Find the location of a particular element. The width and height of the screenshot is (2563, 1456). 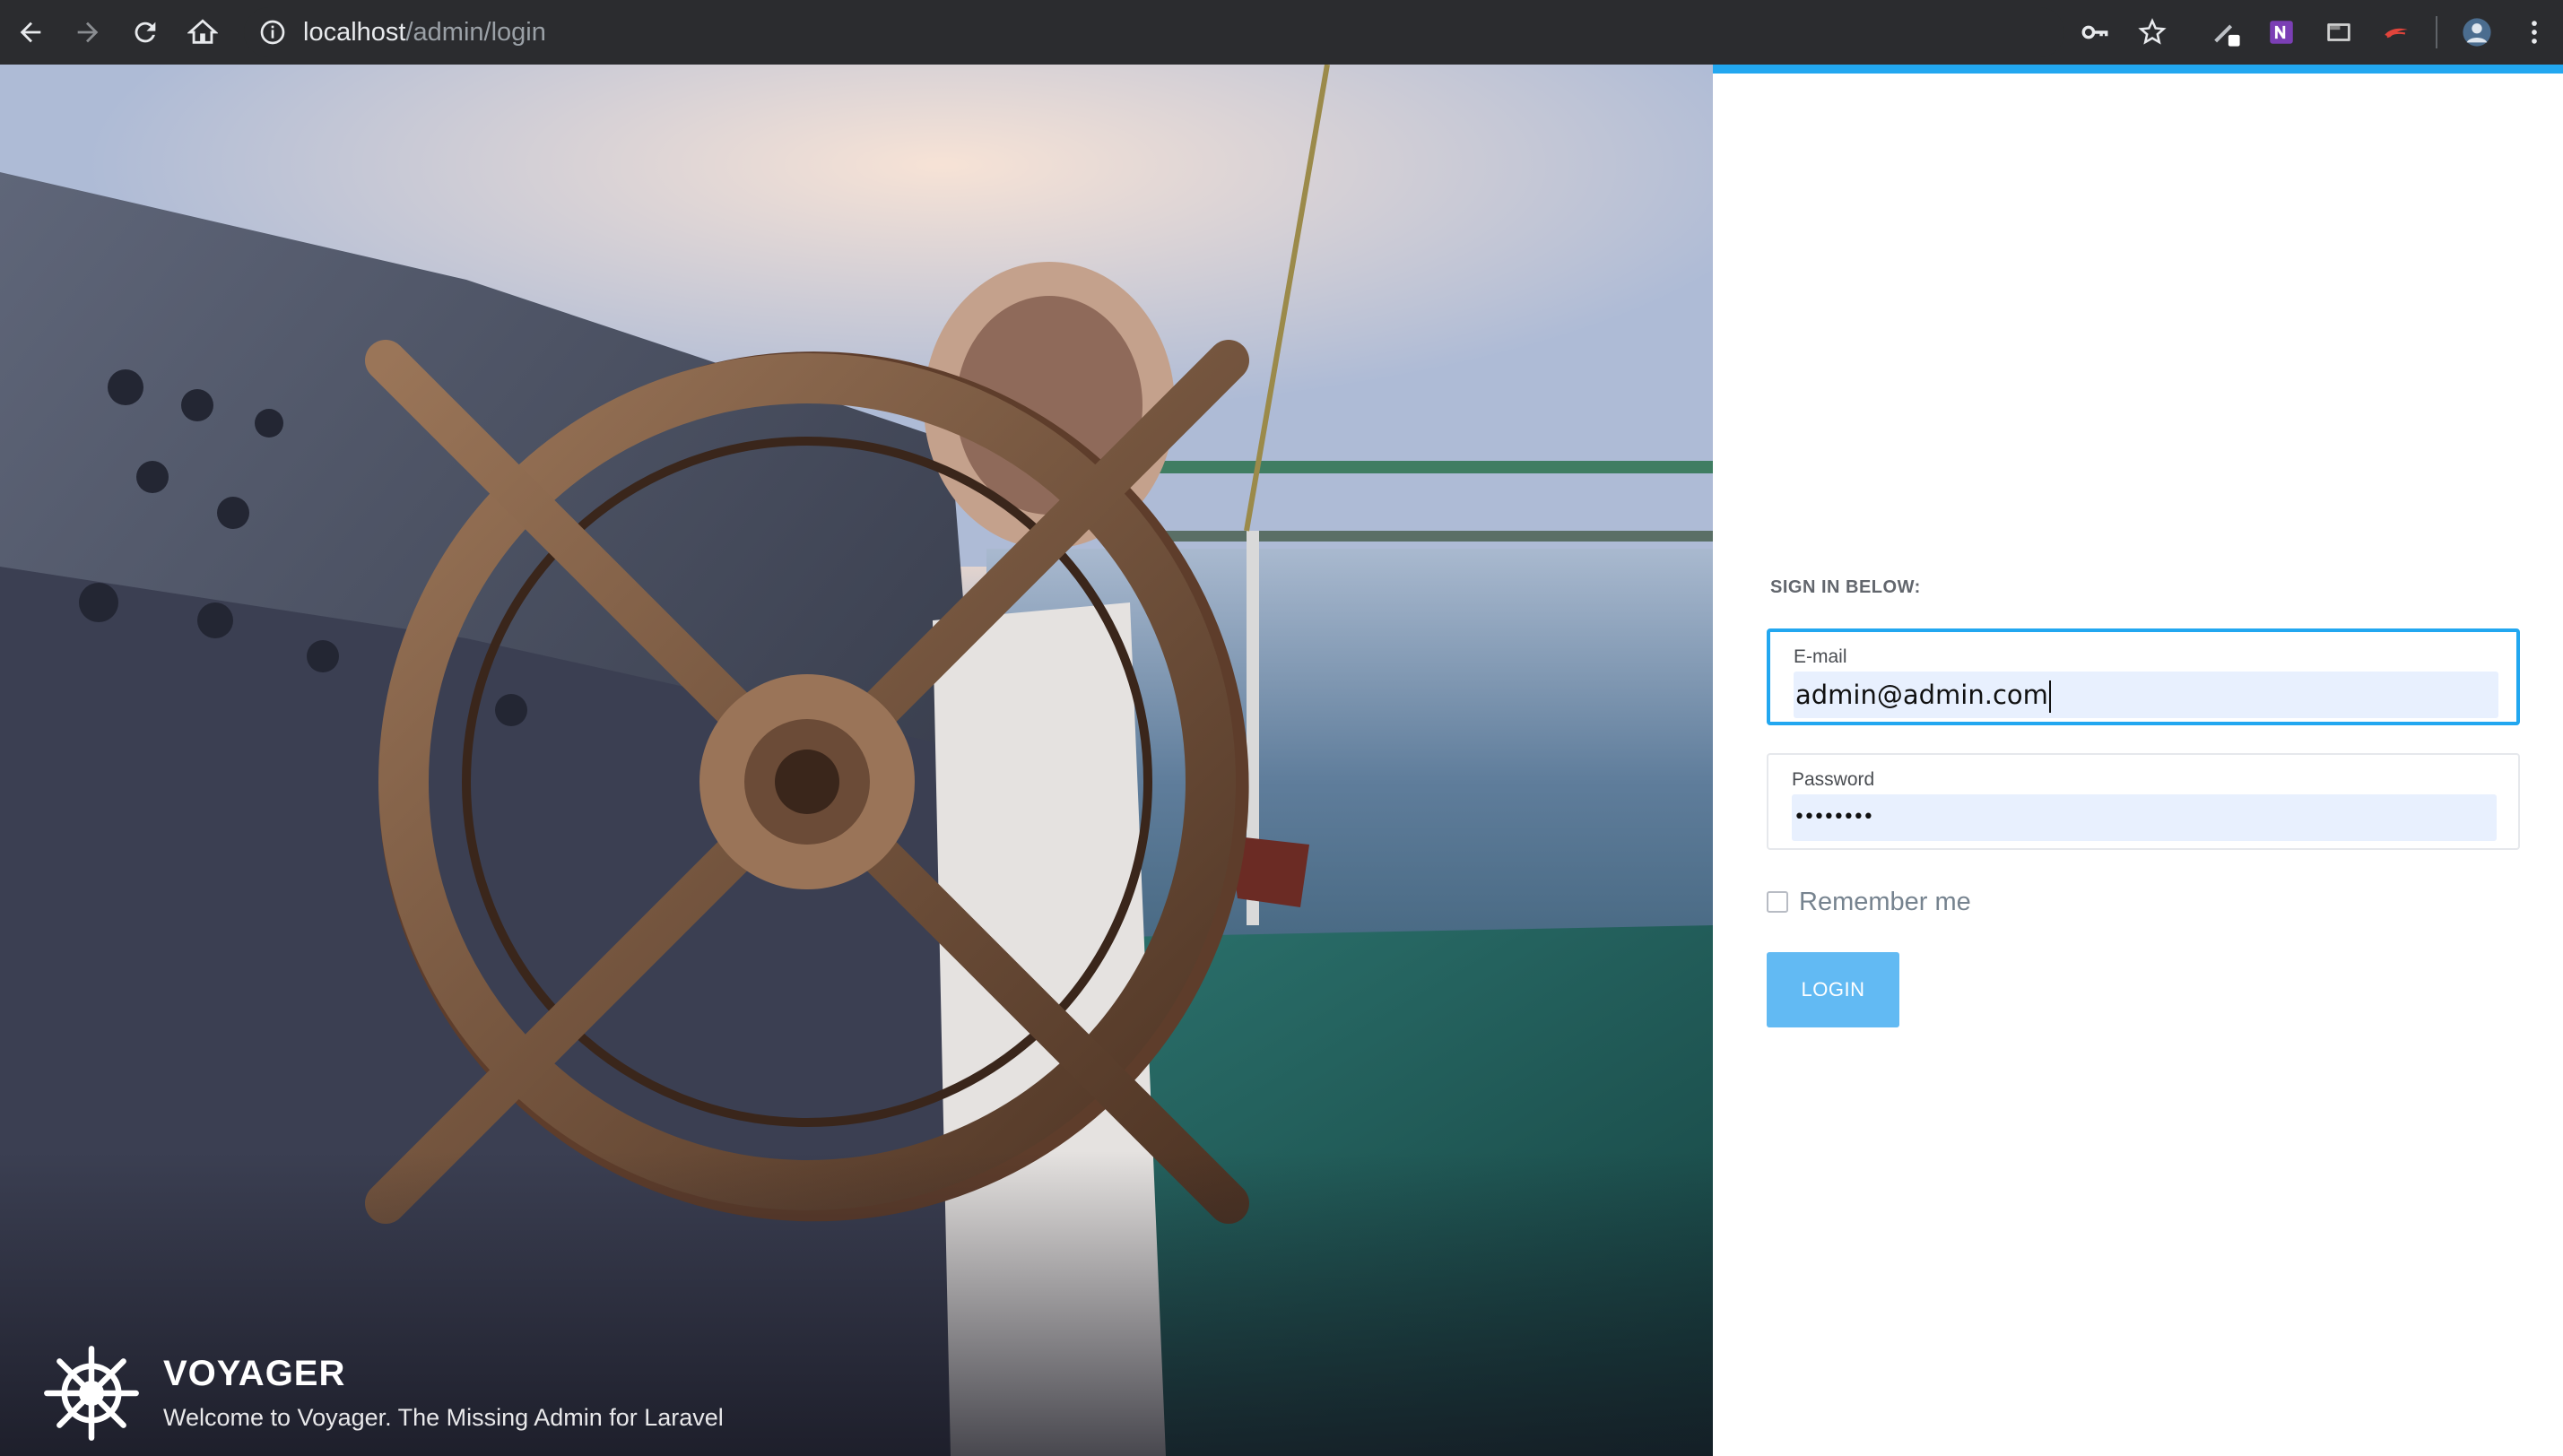

back-button is located at coordinates (31, 32).